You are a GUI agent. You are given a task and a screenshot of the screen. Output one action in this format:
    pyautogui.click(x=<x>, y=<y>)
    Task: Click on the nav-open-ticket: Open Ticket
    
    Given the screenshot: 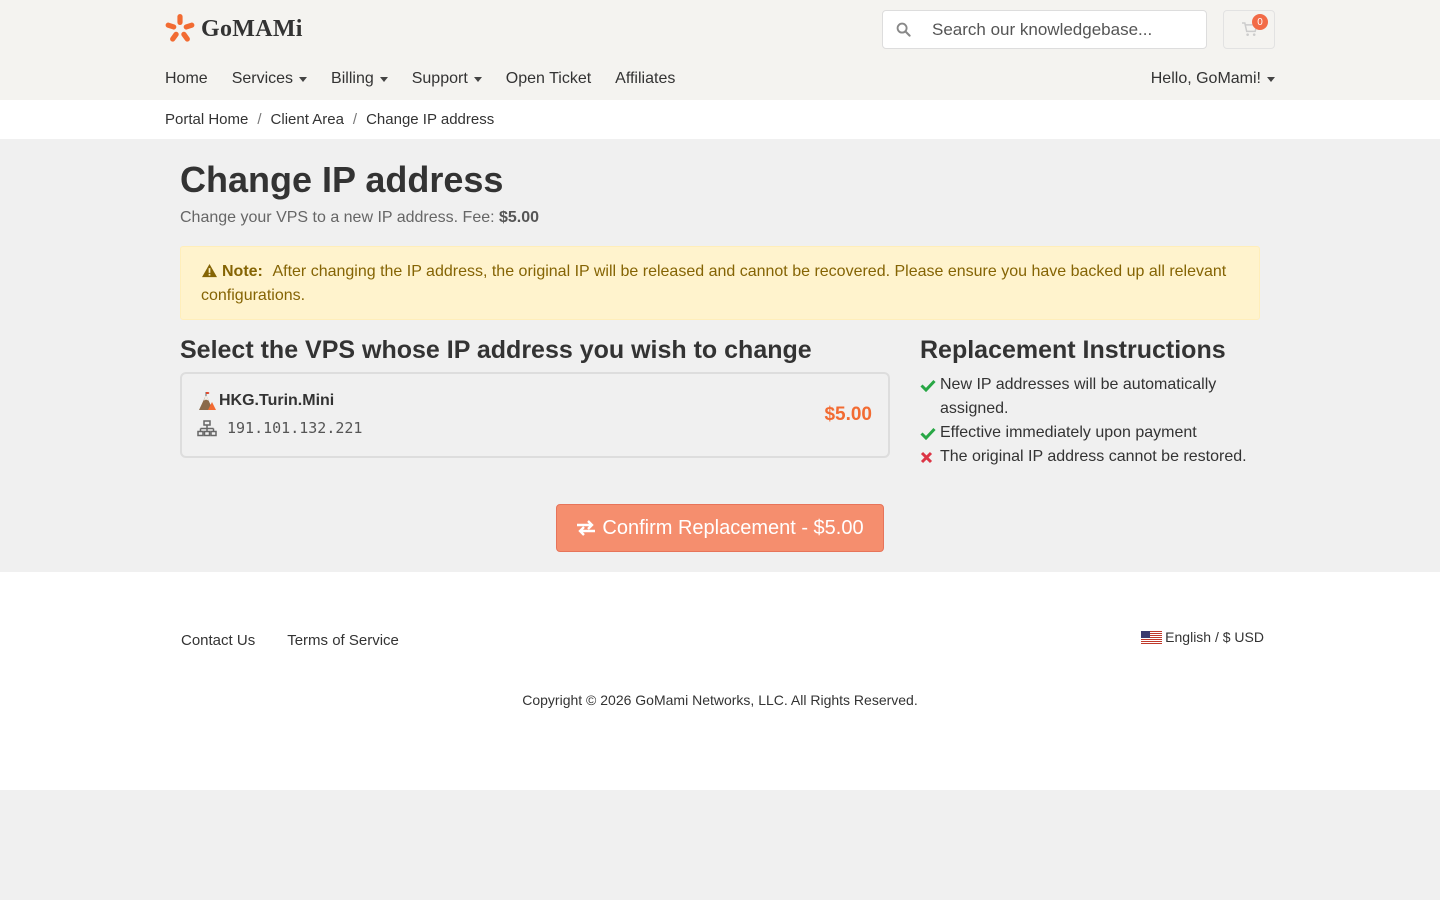 What is the action you would take?
    pyautogui.click(x=548, y=79)
    